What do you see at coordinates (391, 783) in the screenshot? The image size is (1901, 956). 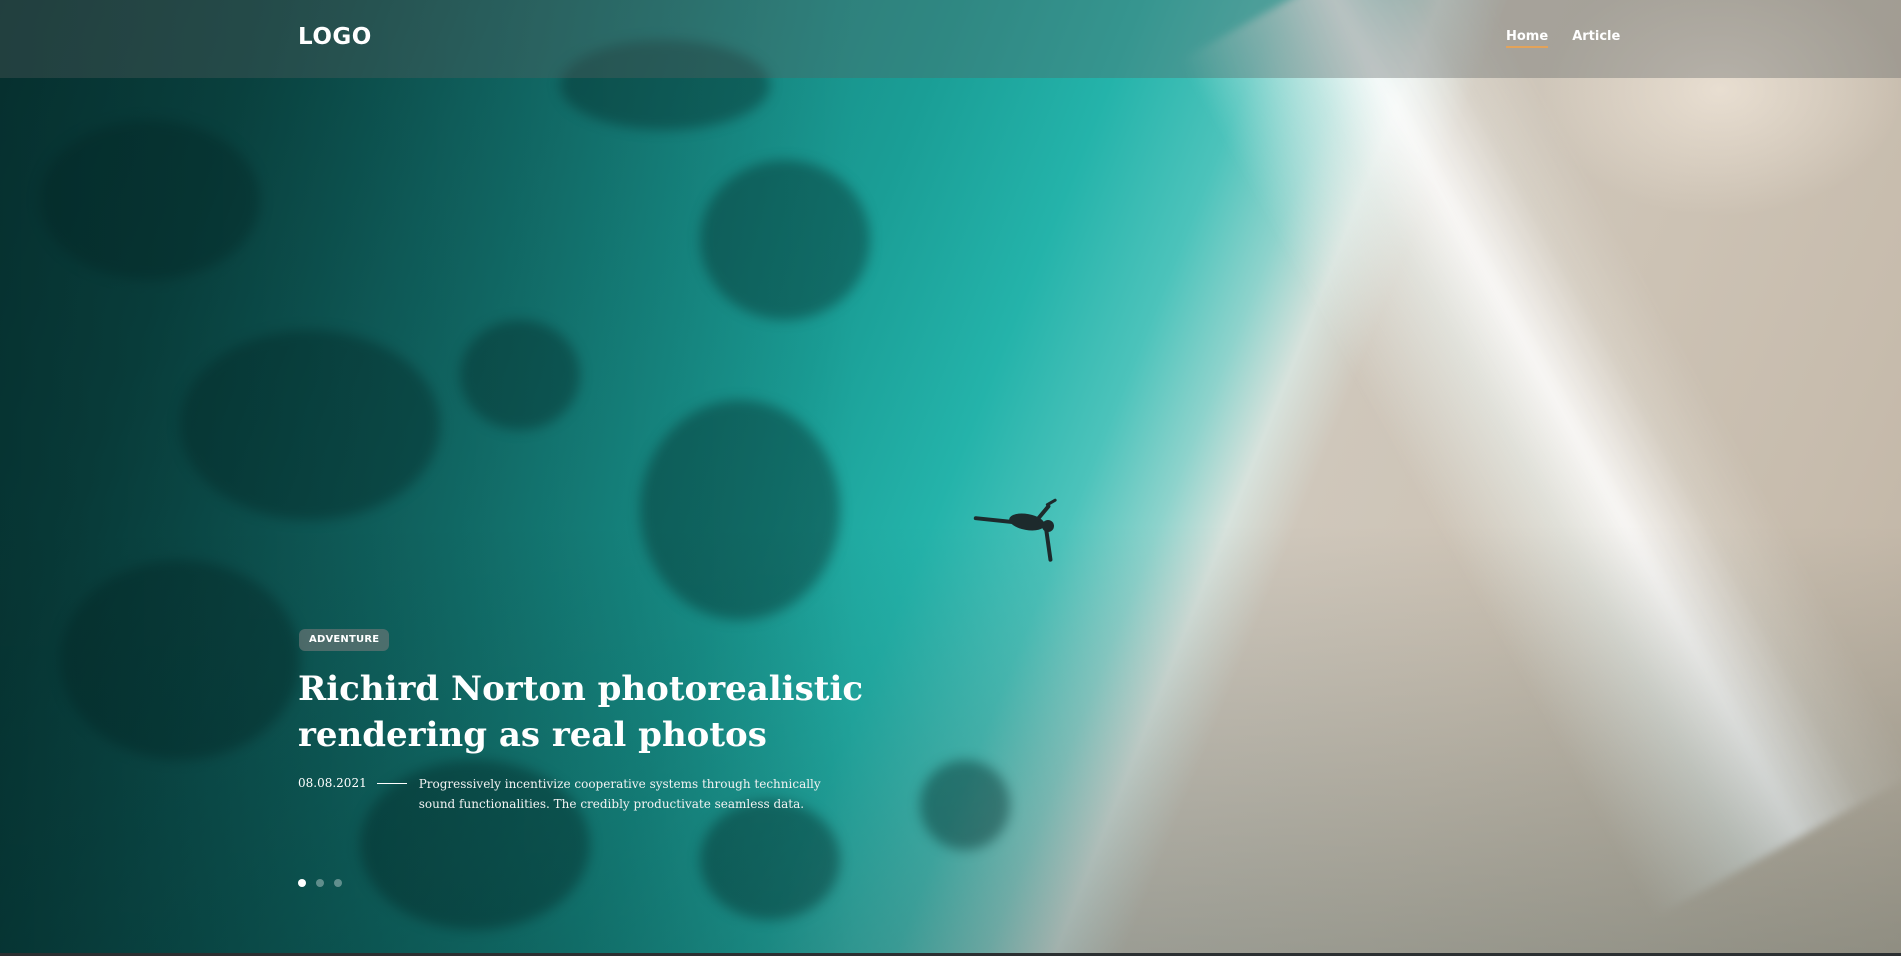 I see `meta-divider` at bounding box center [391, 783].